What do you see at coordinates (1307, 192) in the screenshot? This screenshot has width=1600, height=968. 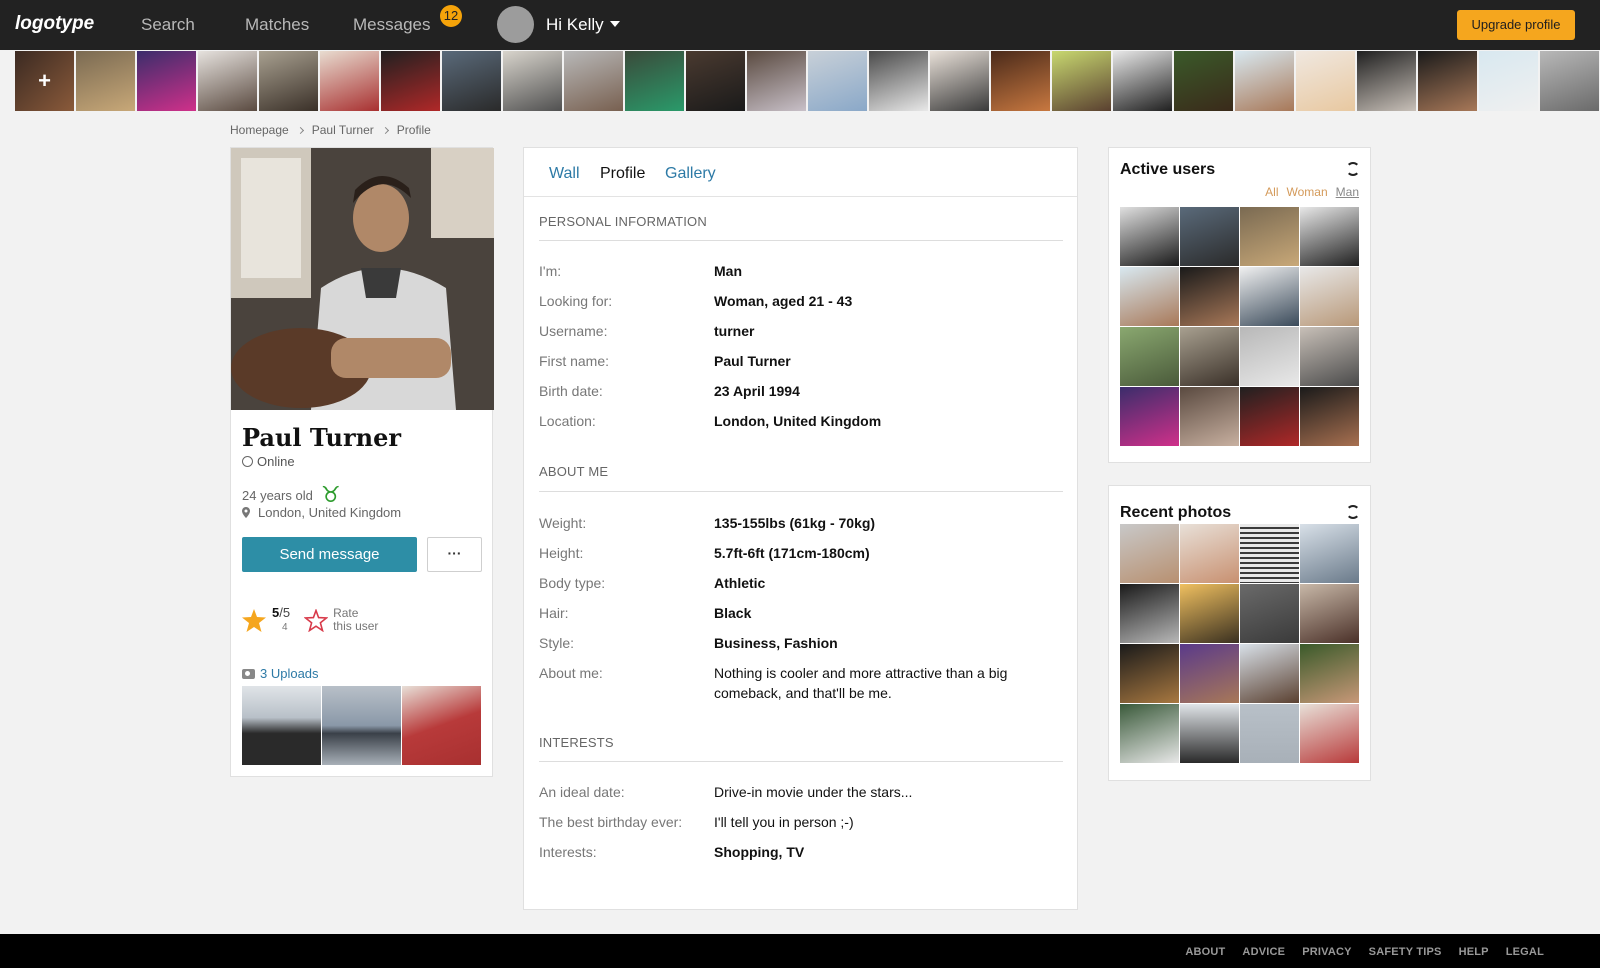 I see `filter-woman: Woman` at bounding box center [1307, 192].